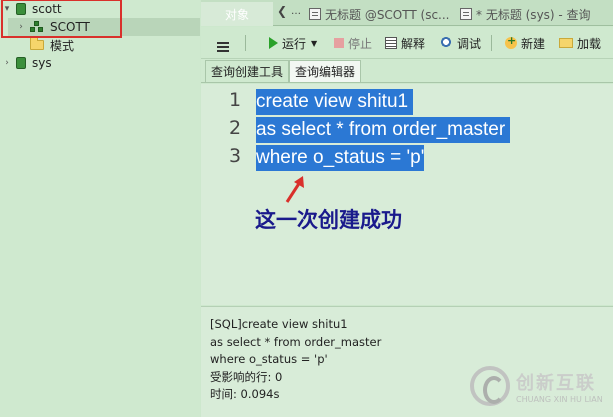 This screenshot has width=613, height=417. Describe the element at coordinates (556, 383) in the screenshot. I see `watermark-text: 创新互联` at that location.